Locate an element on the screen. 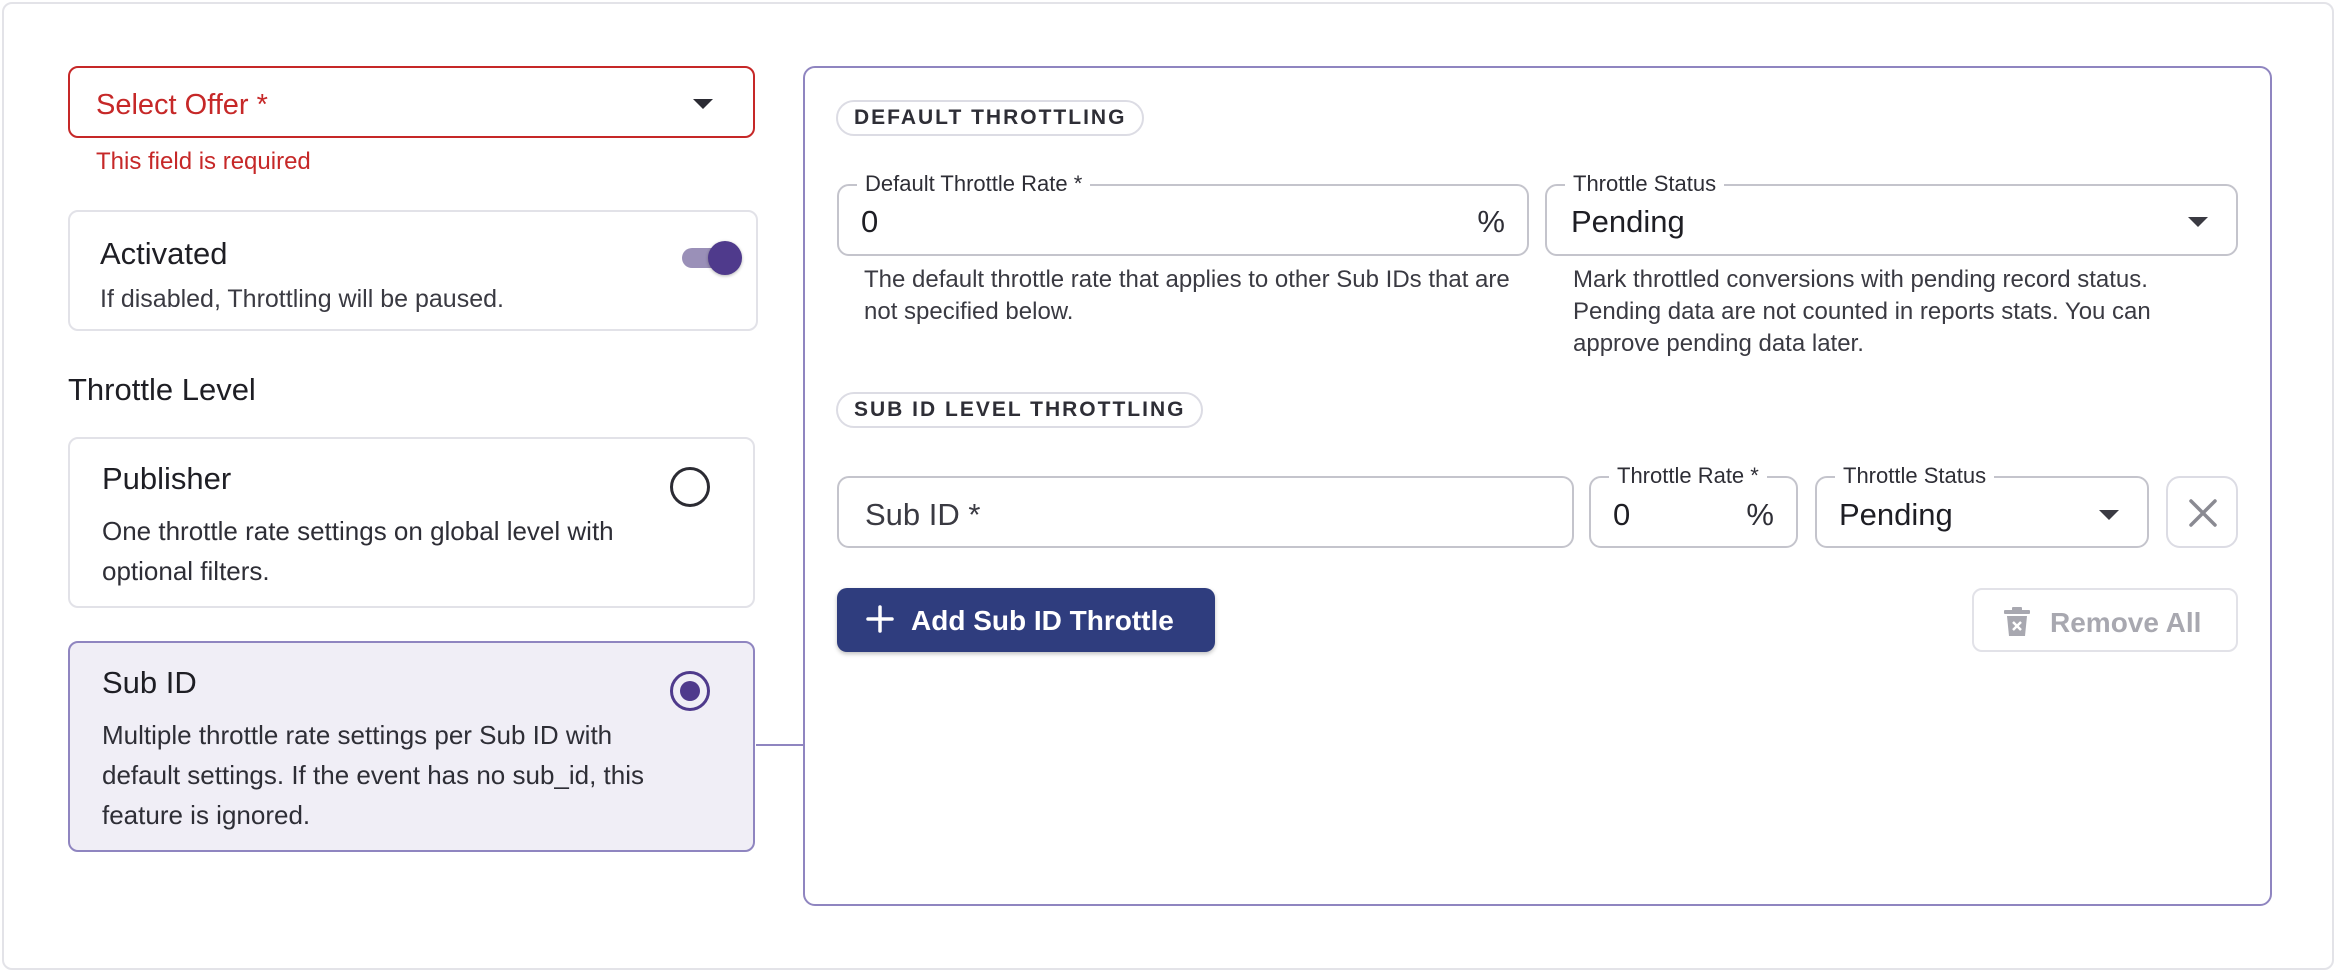 This screenshot has height=972, width=2338. remove-all-button: Remove All is located at coordinates (2105, 620).